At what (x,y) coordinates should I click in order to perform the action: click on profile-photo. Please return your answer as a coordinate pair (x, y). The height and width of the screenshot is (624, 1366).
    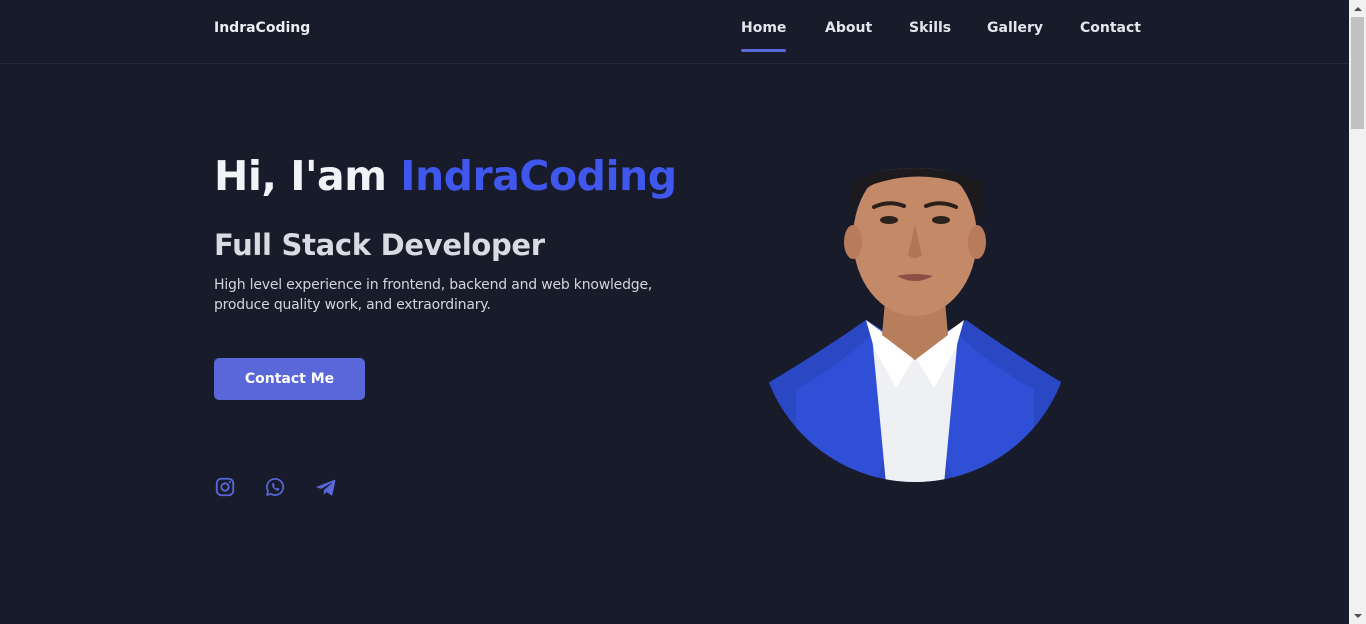
    Looking at the image, I should click on (915, 302).